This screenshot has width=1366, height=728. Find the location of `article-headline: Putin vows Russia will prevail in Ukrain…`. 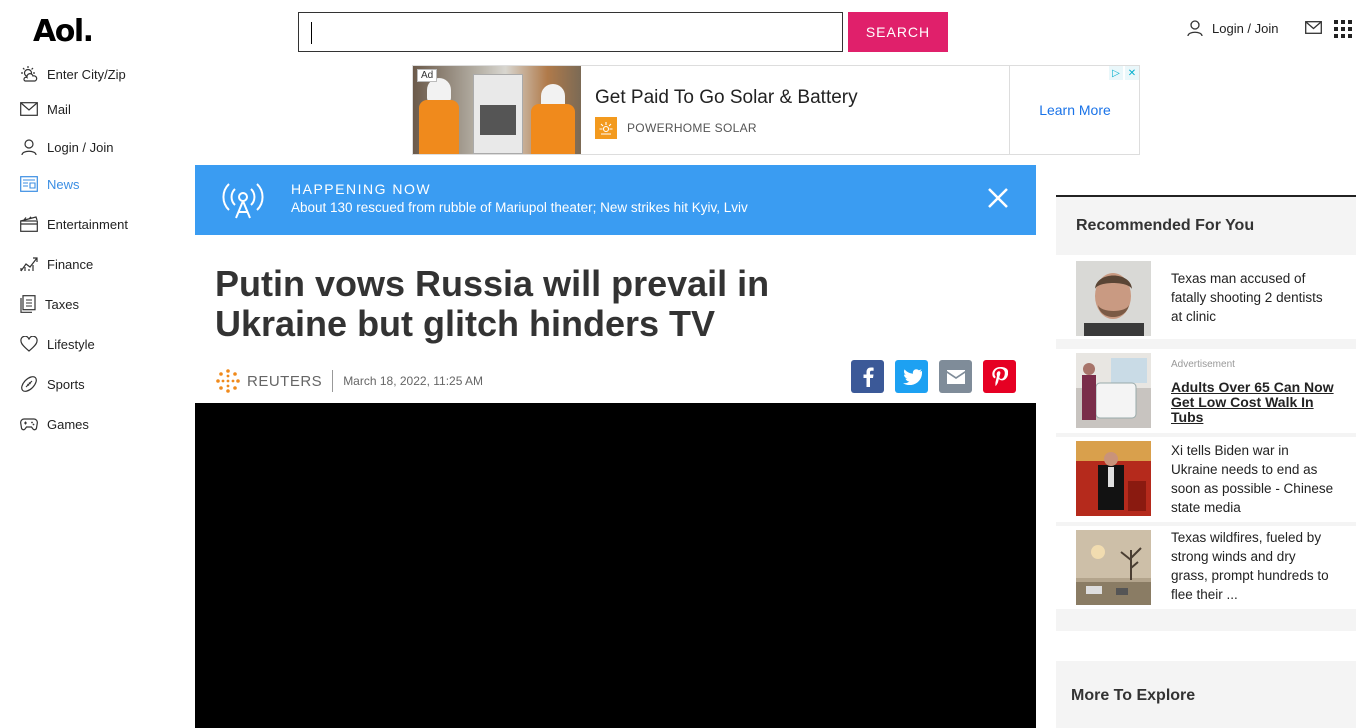

article-headline: Putin vows Russia will prevail in Ukrain… is located at coordinates (492, 303).